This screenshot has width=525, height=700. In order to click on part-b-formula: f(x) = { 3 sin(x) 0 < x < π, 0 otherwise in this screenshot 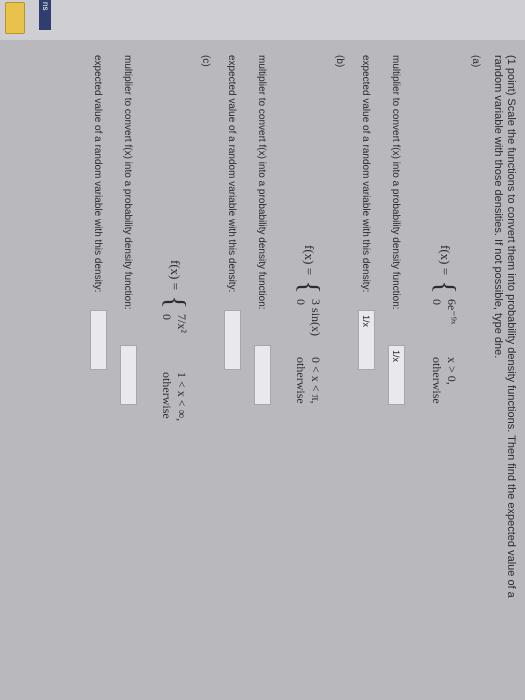, I will do `click(308, 324)`.